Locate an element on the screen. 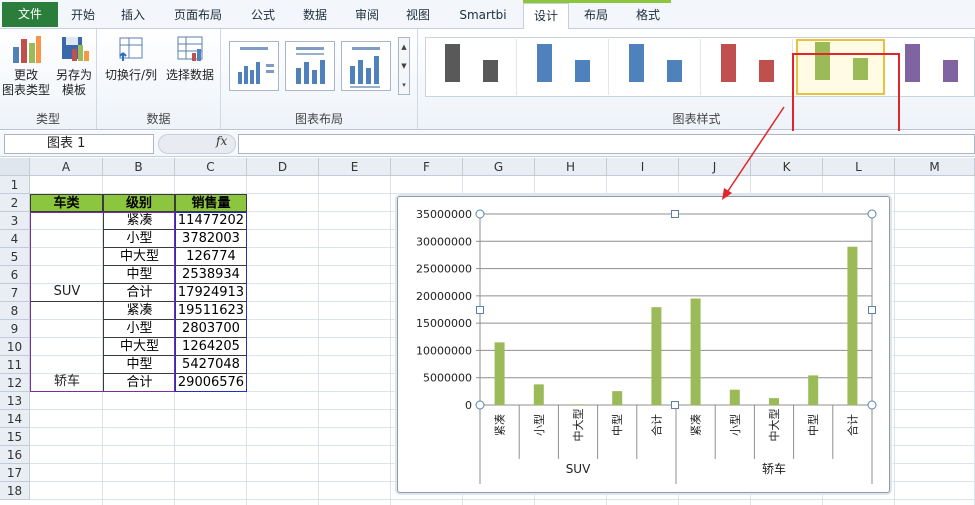 This screenshot has height=505, width=975. gridline is located at coordinates (318, 340).